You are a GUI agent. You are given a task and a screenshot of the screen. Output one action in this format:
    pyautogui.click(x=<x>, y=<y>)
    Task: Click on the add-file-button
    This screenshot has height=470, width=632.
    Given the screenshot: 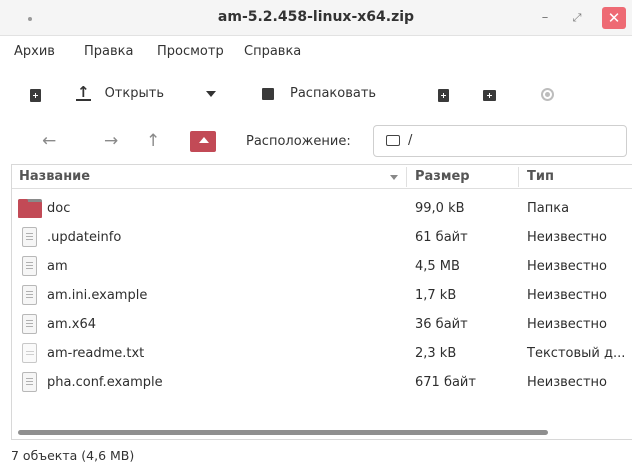 What is the action you would take?
    pyautogui.click(x=443, y=95)
    